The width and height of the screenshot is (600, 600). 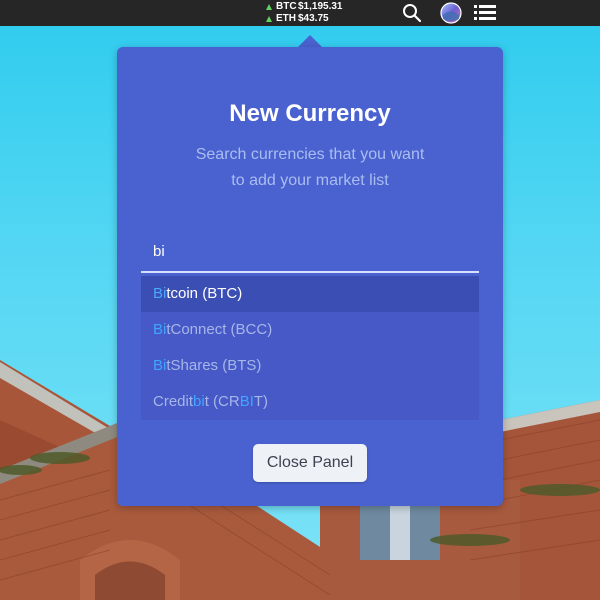 I want to click on popover-caret, so click(x=310, y=41).